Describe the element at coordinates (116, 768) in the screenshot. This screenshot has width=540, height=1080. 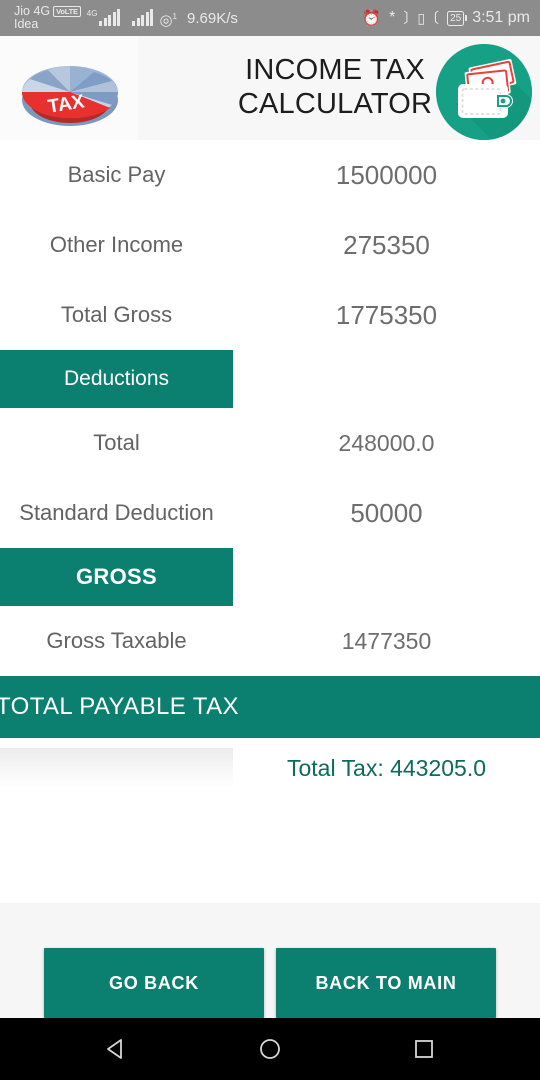
I see `total-tax-left-block` at that location.